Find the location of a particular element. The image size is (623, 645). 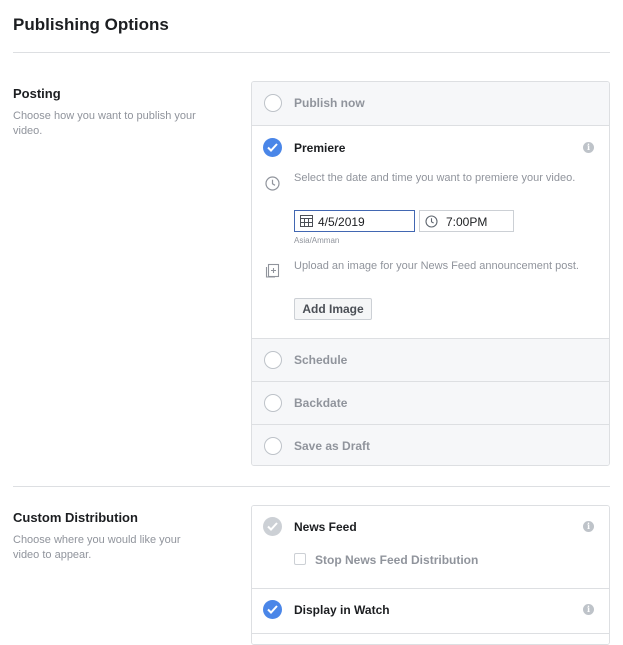

stop-news-feed-label: Stop News Feed Distribution is located at coordinates (397, 560).